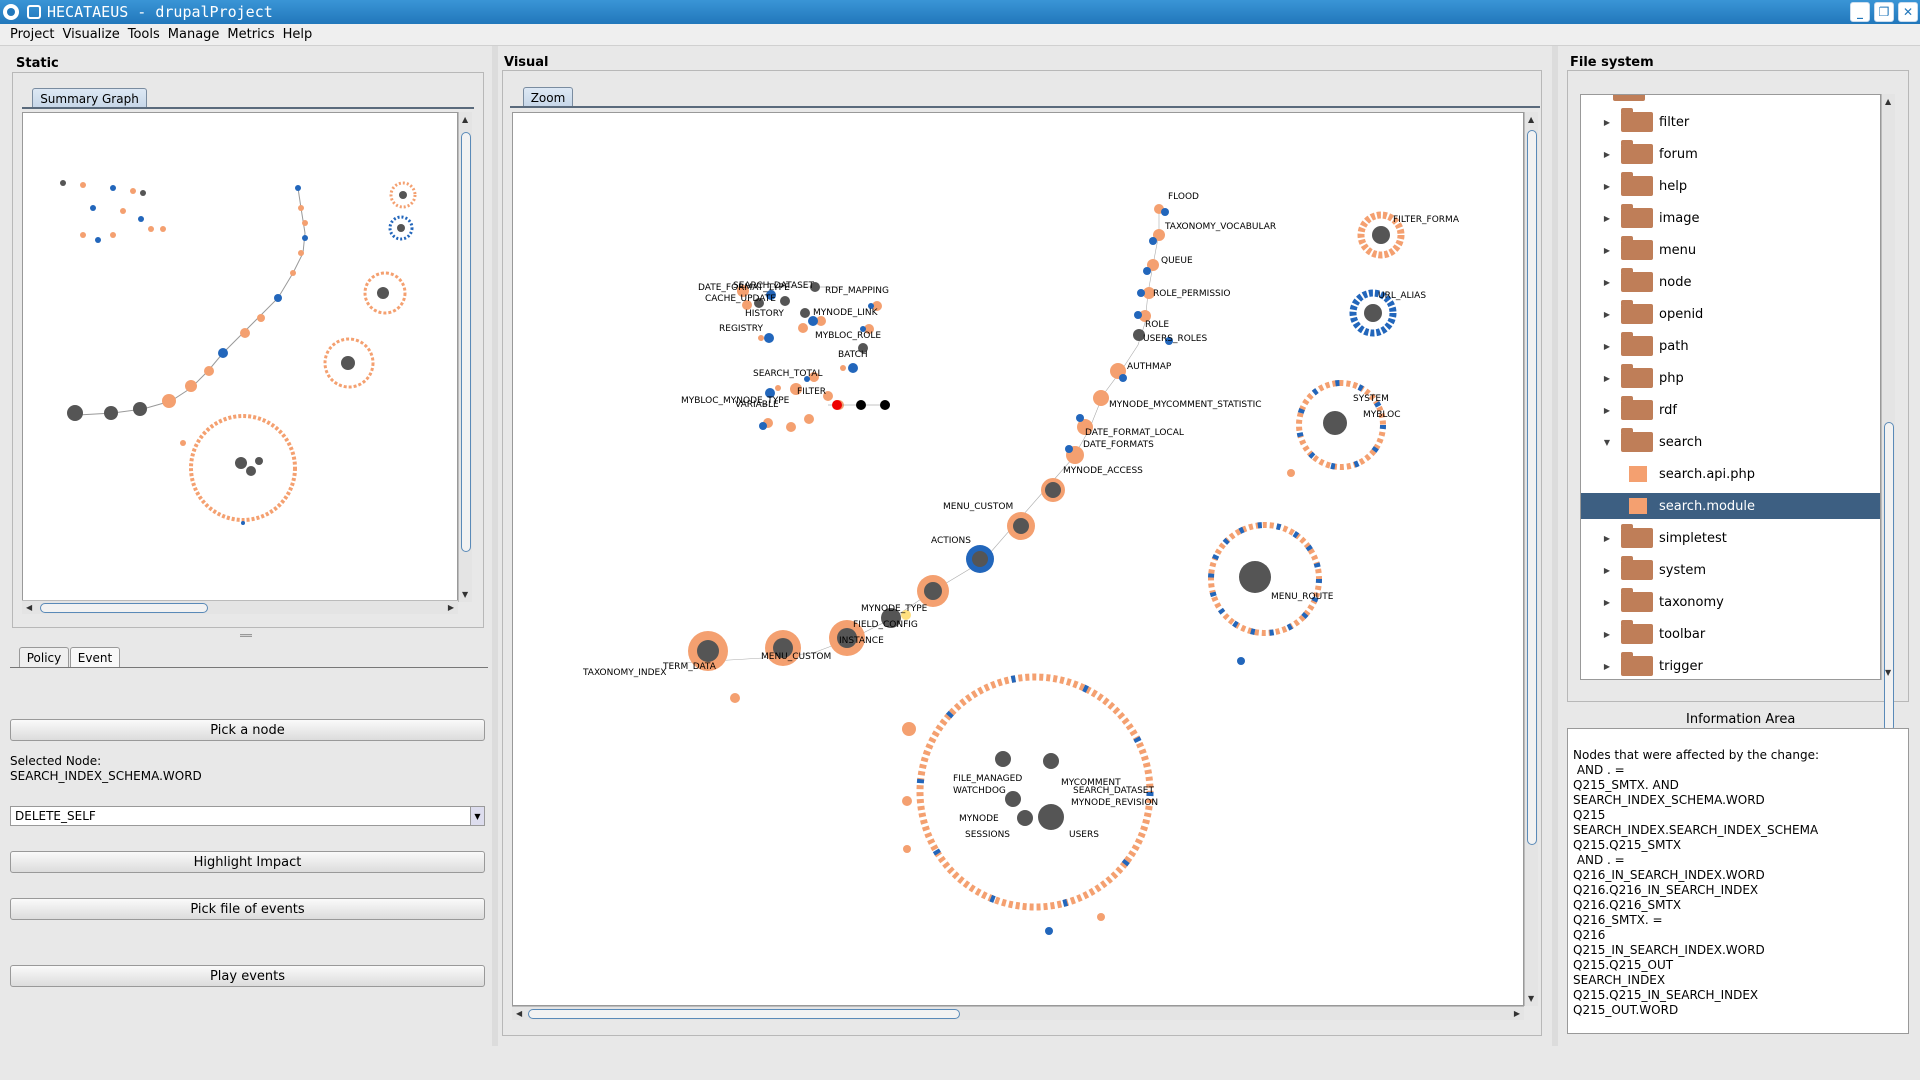 Image resolution: width=1920 pixels, height=1080 pixels. What do you see at coordinates (11, 12) in the screenshot?
I see `app-icon` at bounding box center [11, 12].